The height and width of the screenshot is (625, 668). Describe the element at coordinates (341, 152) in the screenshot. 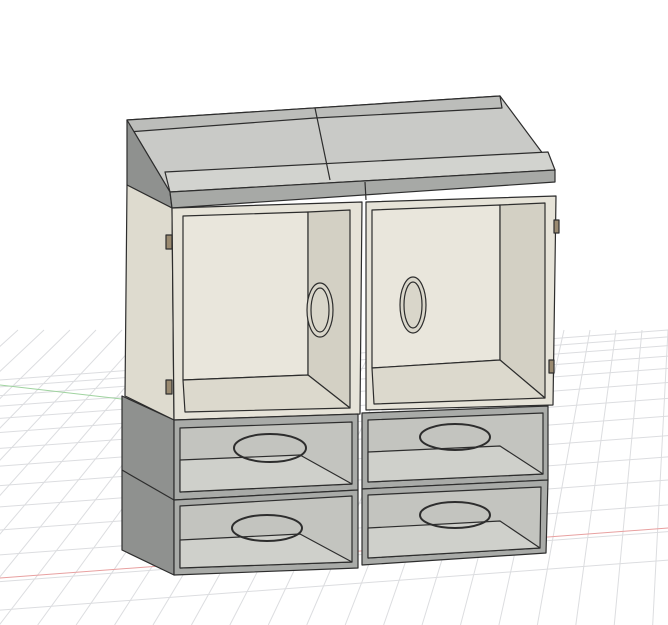

I see `top-tray` at that location.